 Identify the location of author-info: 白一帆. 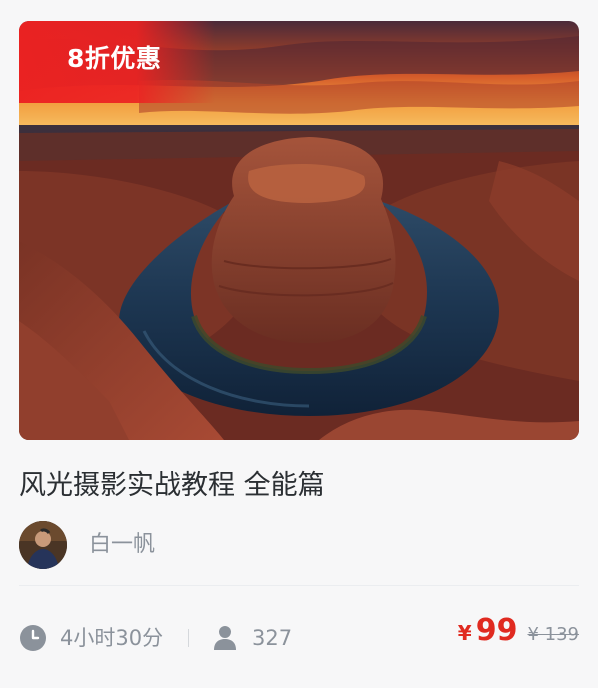
(169, 545).